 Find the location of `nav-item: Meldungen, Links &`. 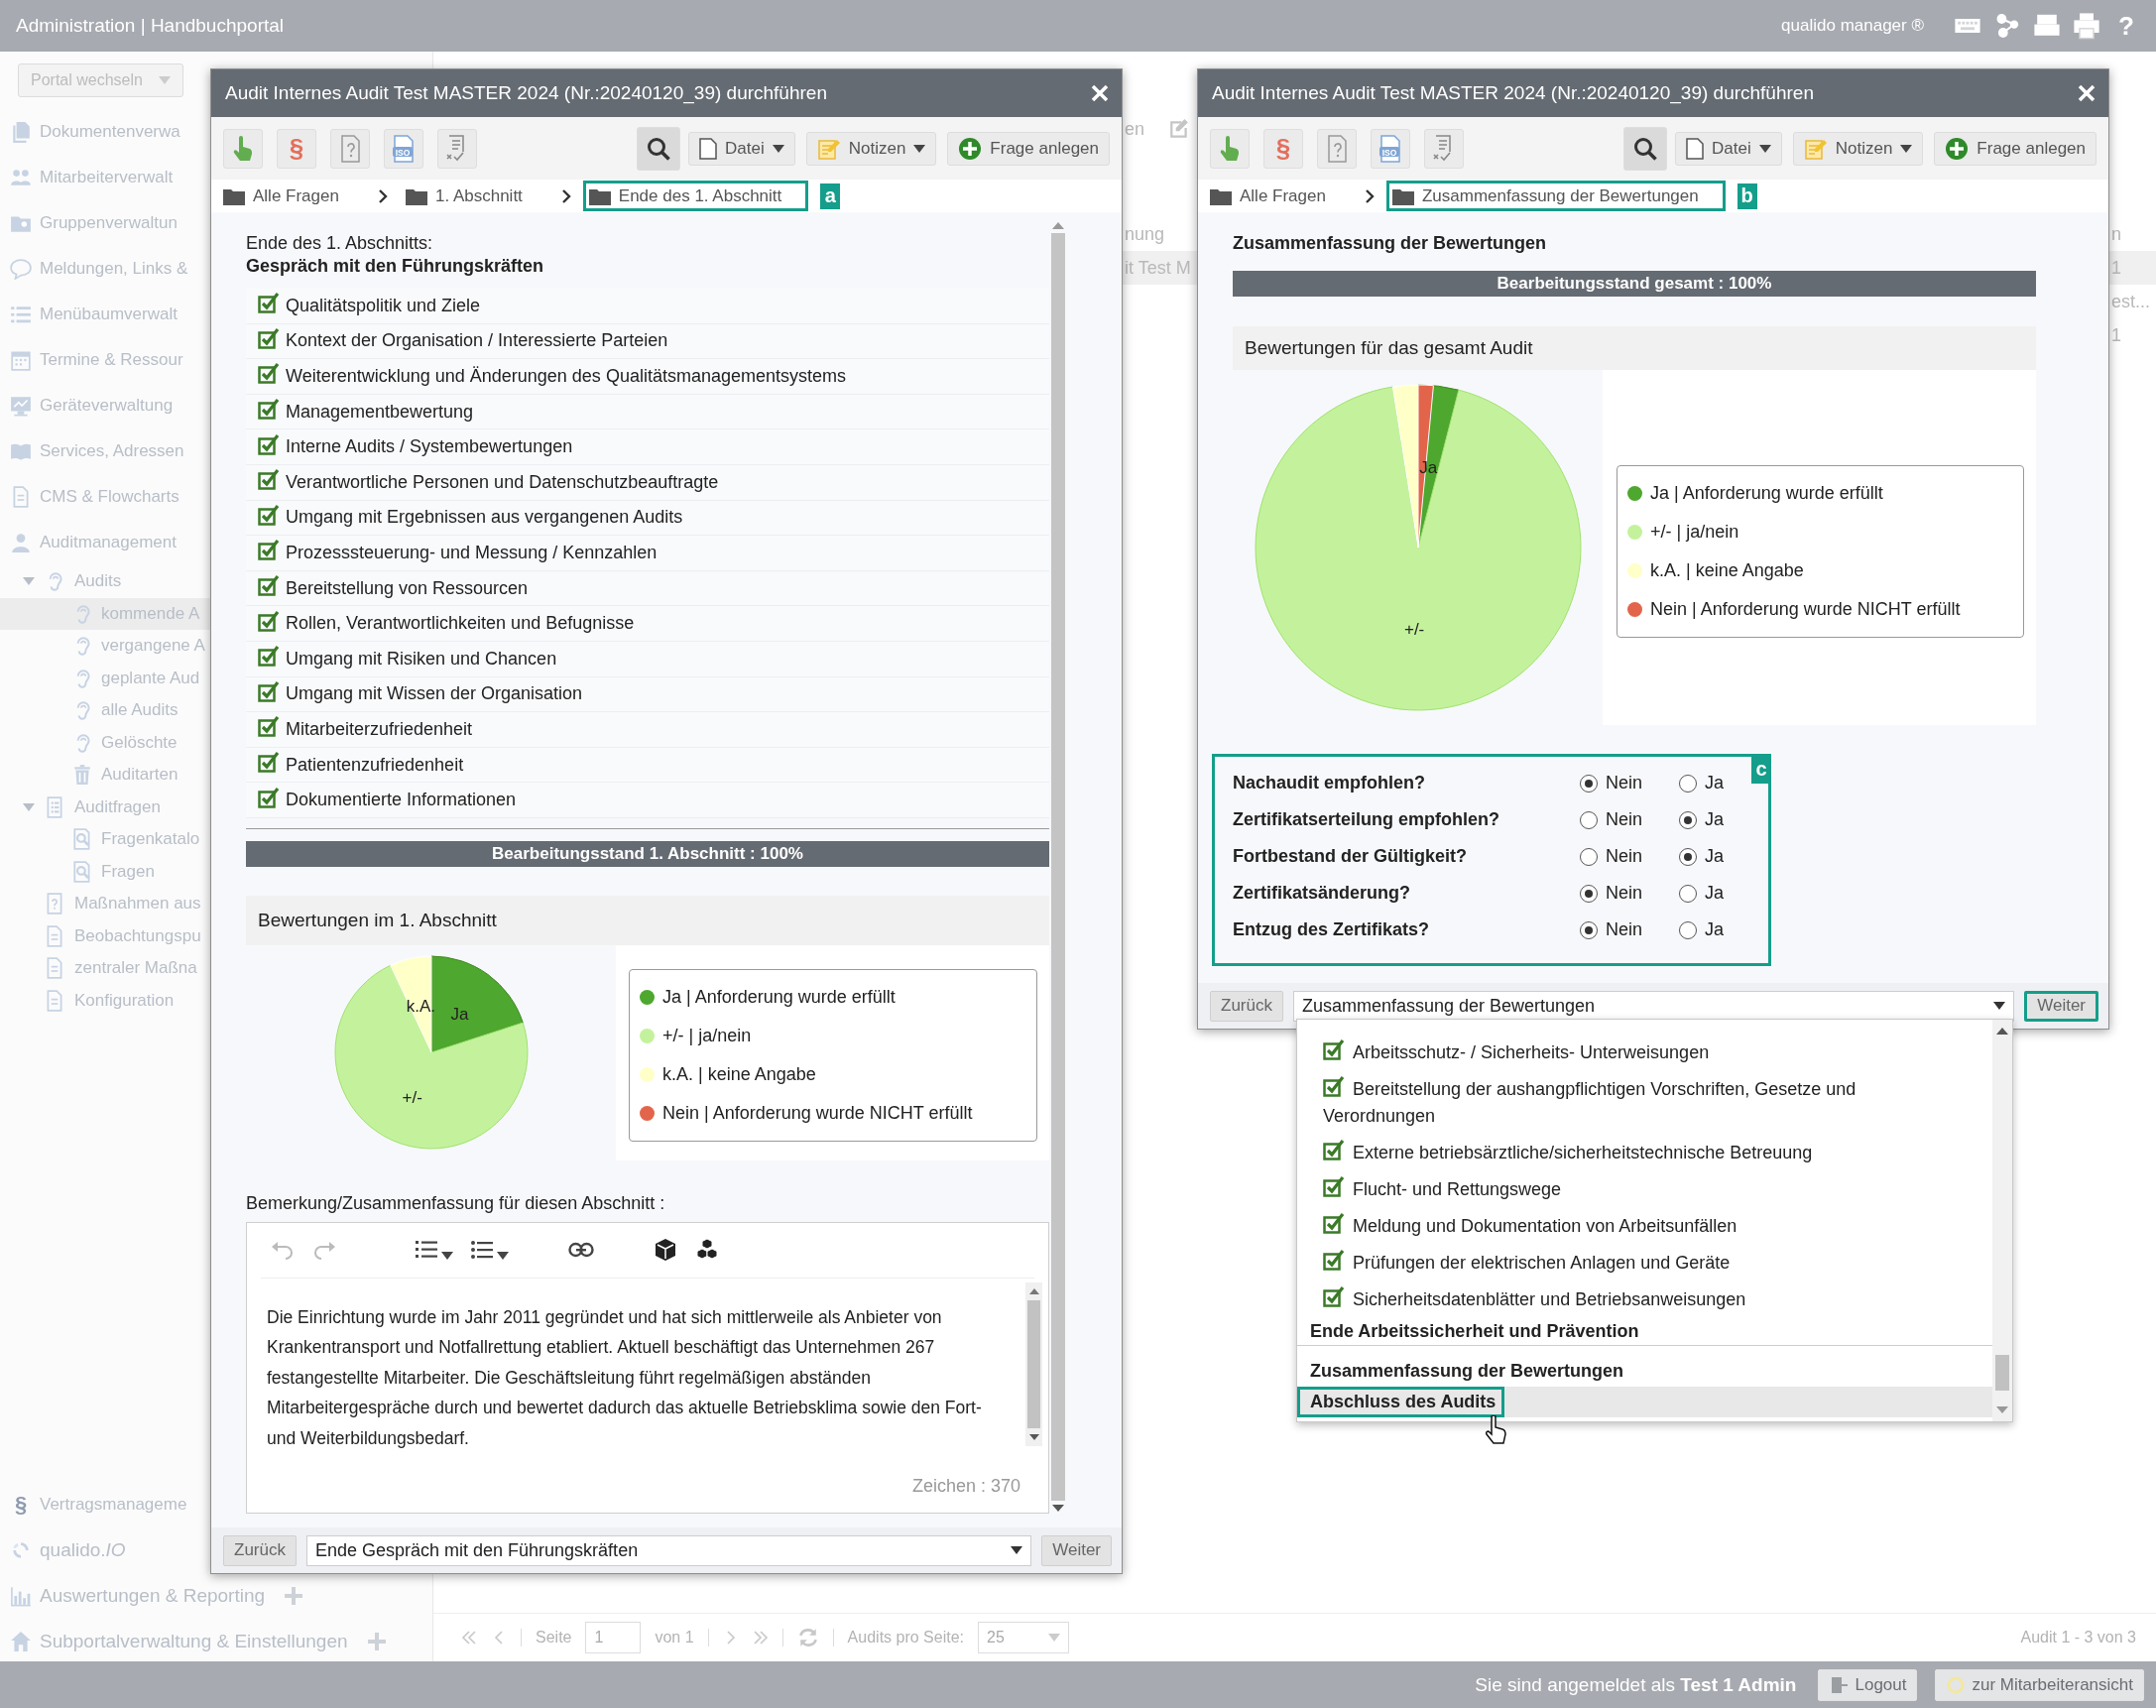

nav-item: Meldungen, Links & is located at coordinates (105, 269).